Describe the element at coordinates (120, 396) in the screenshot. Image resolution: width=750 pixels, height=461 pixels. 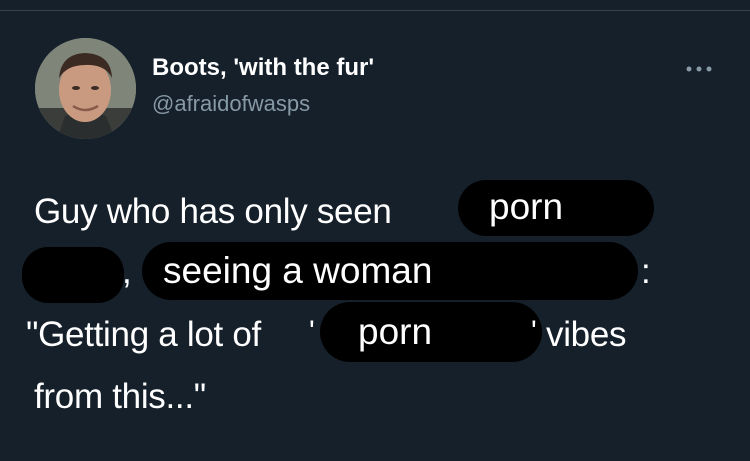
I see `tweet-text-line-4: from this..."` at that location.